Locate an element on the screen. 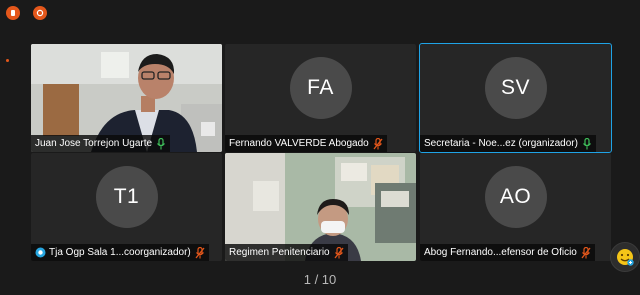  participant-name: Secretaria - Noe...ez (organizador) is located at coordinates (501, 143).